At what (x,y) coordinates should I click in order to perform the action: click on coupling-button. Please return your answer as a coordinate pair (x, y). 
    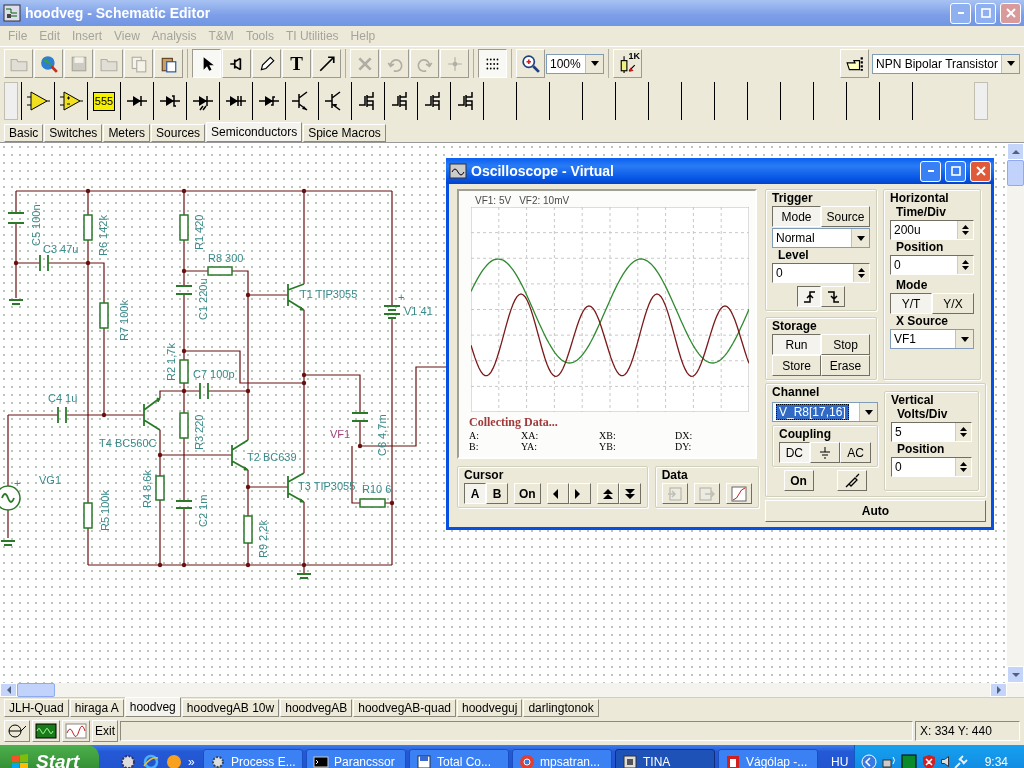
    Looking at the image, I should click on (825, 452).